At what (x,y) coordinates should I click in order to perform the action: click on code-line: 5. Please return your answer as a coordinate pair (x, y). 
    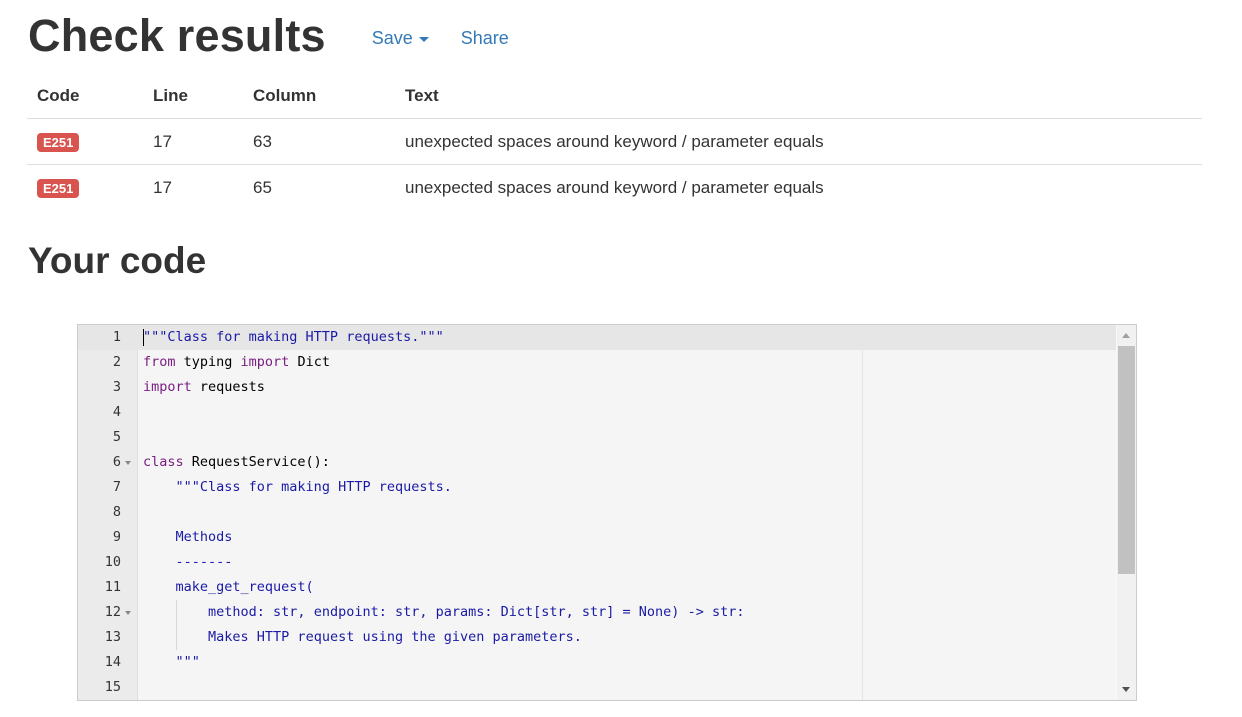
    Looking at the image, I should click on (597, 437).